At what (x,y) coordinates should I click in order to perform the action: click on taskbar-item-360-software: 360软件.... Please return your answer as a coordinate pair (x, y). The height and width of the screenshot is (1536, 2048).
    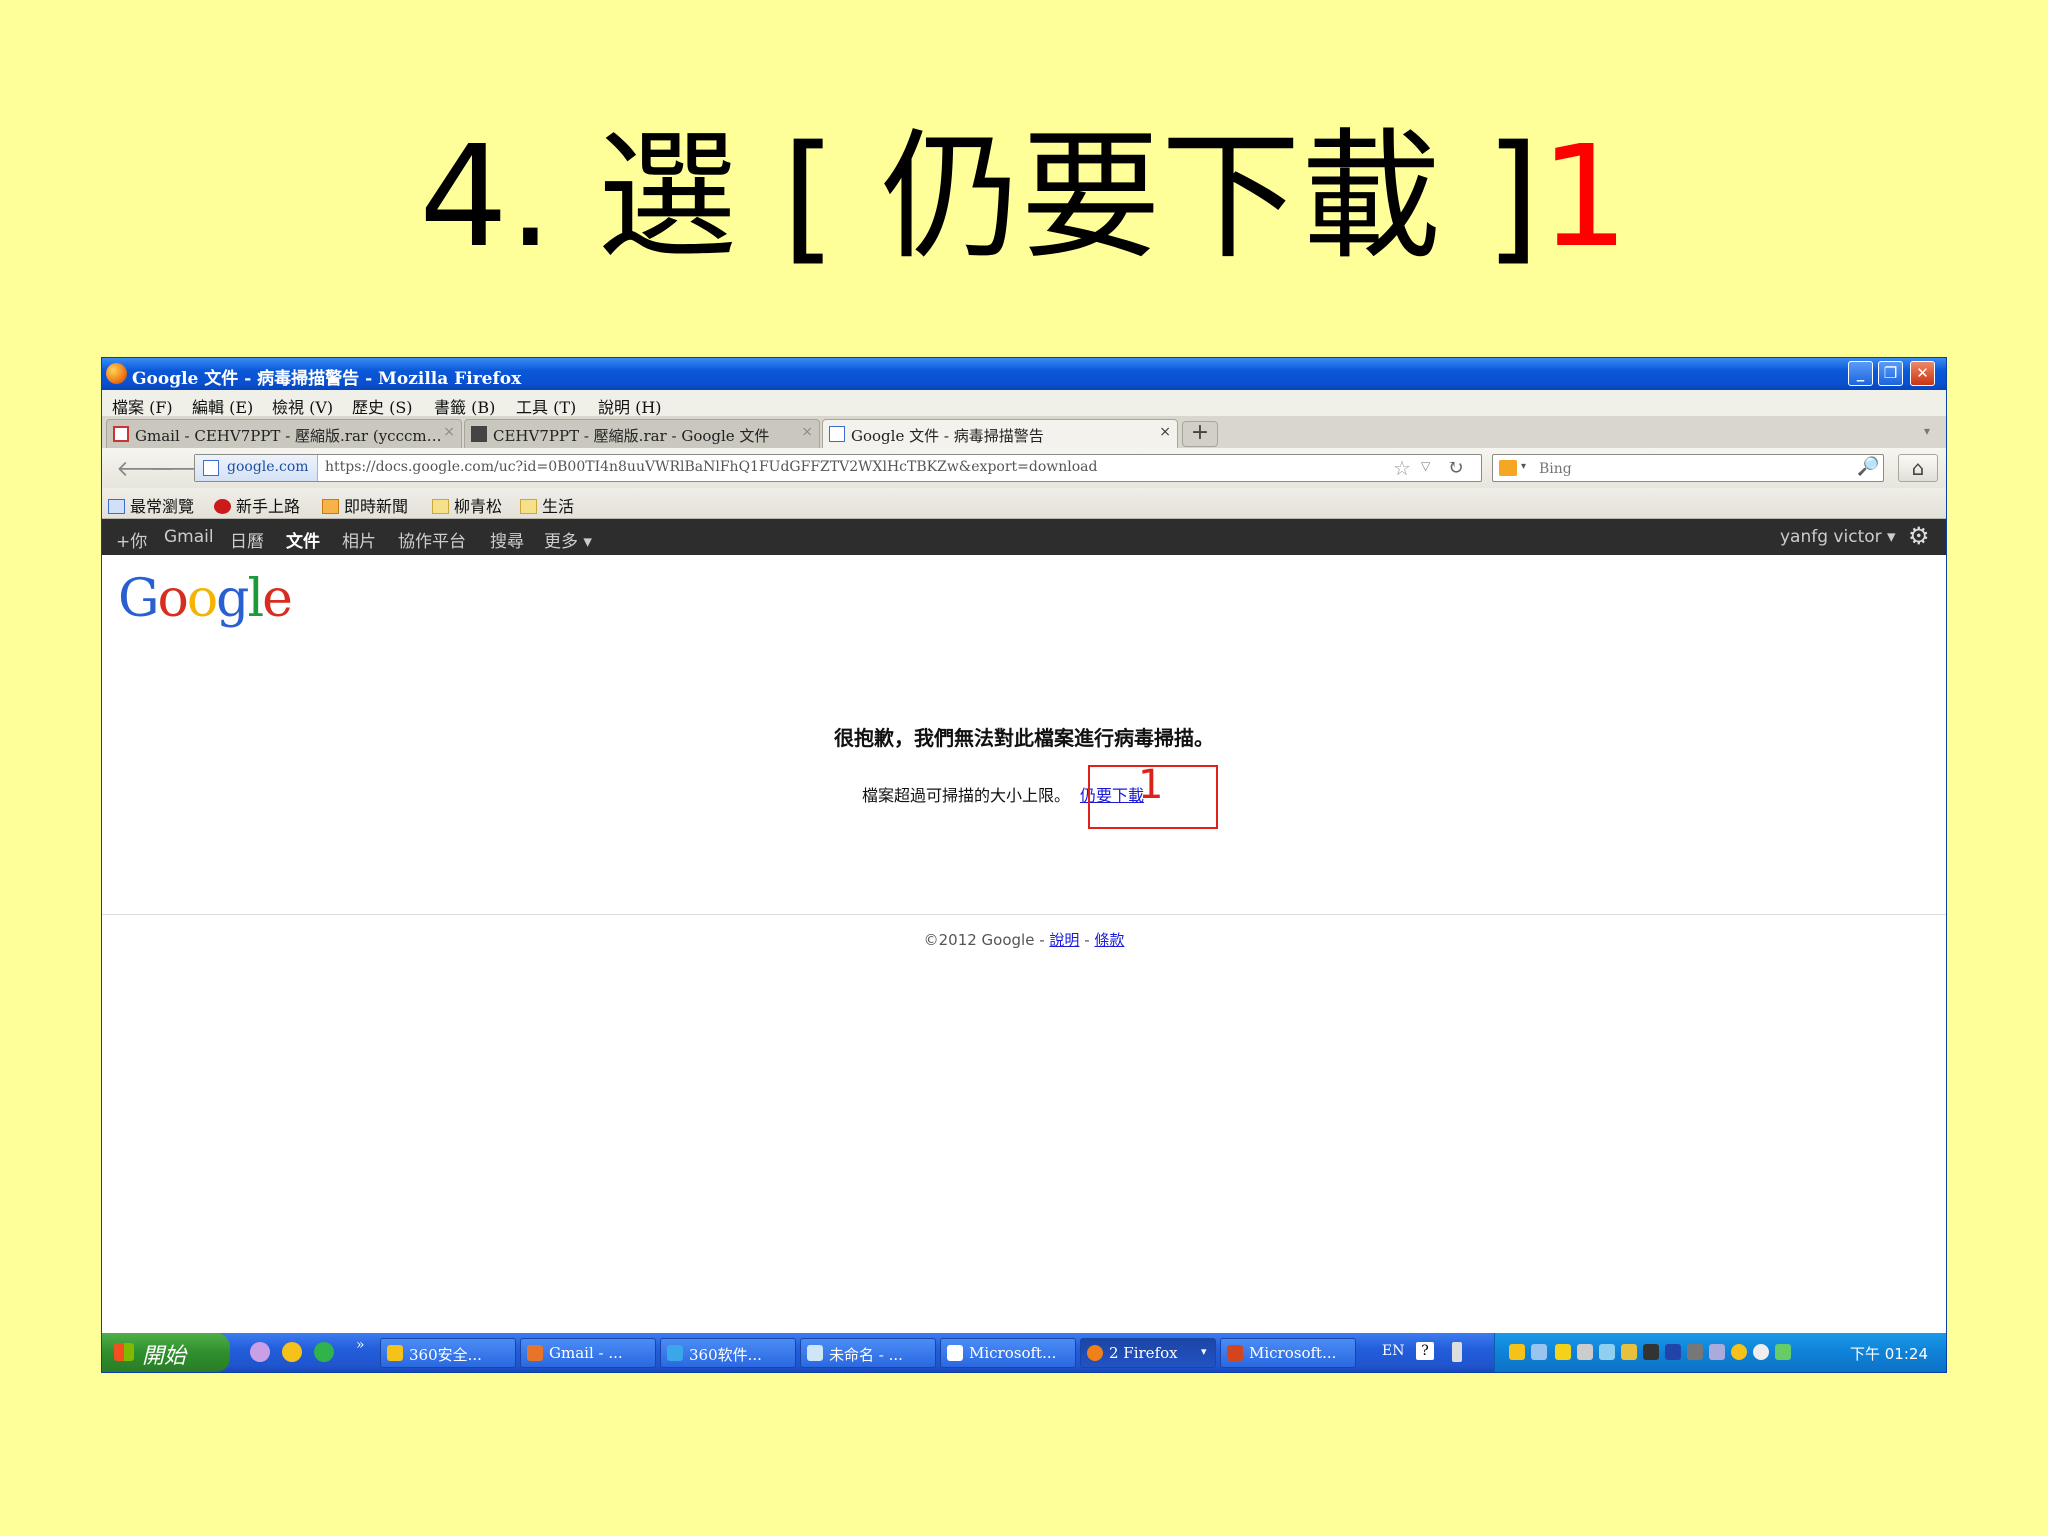
    Looking at the image, I should click on (728, 1353).